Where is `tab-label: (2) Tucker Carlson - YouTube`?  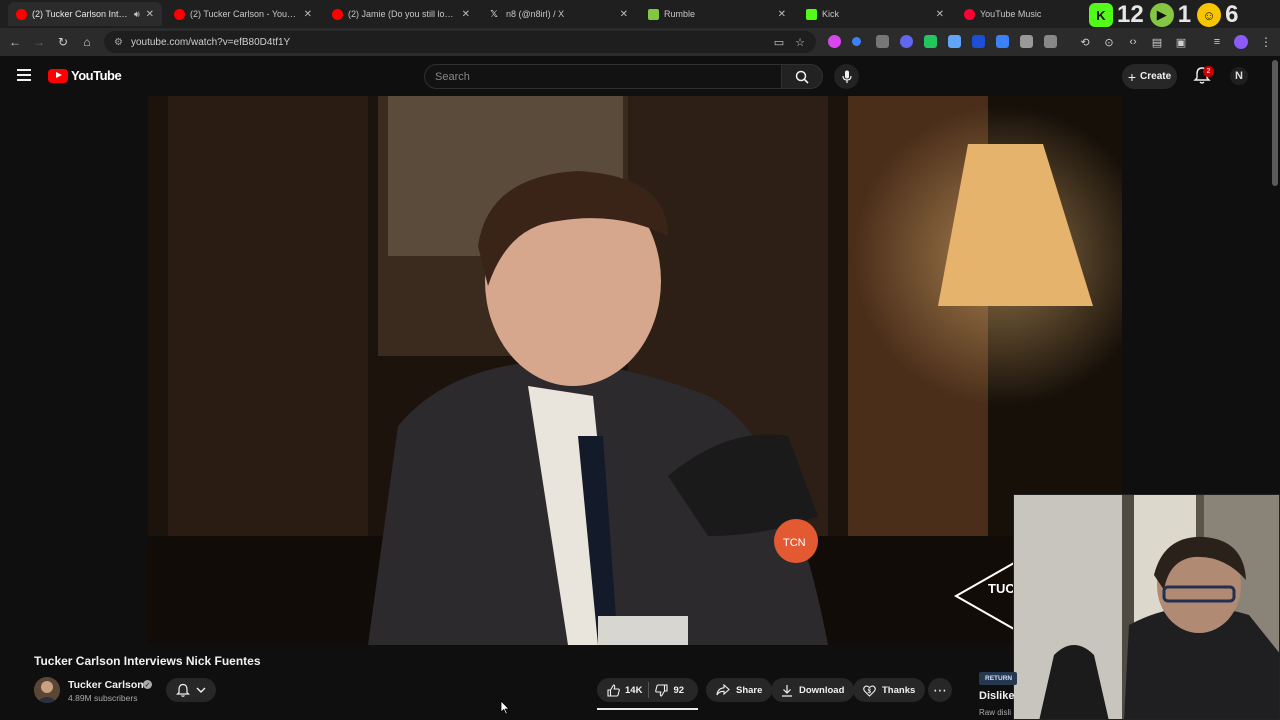
tab-label: (2) Tucker Carlson - YouTube is located at coordinates (244, 14).